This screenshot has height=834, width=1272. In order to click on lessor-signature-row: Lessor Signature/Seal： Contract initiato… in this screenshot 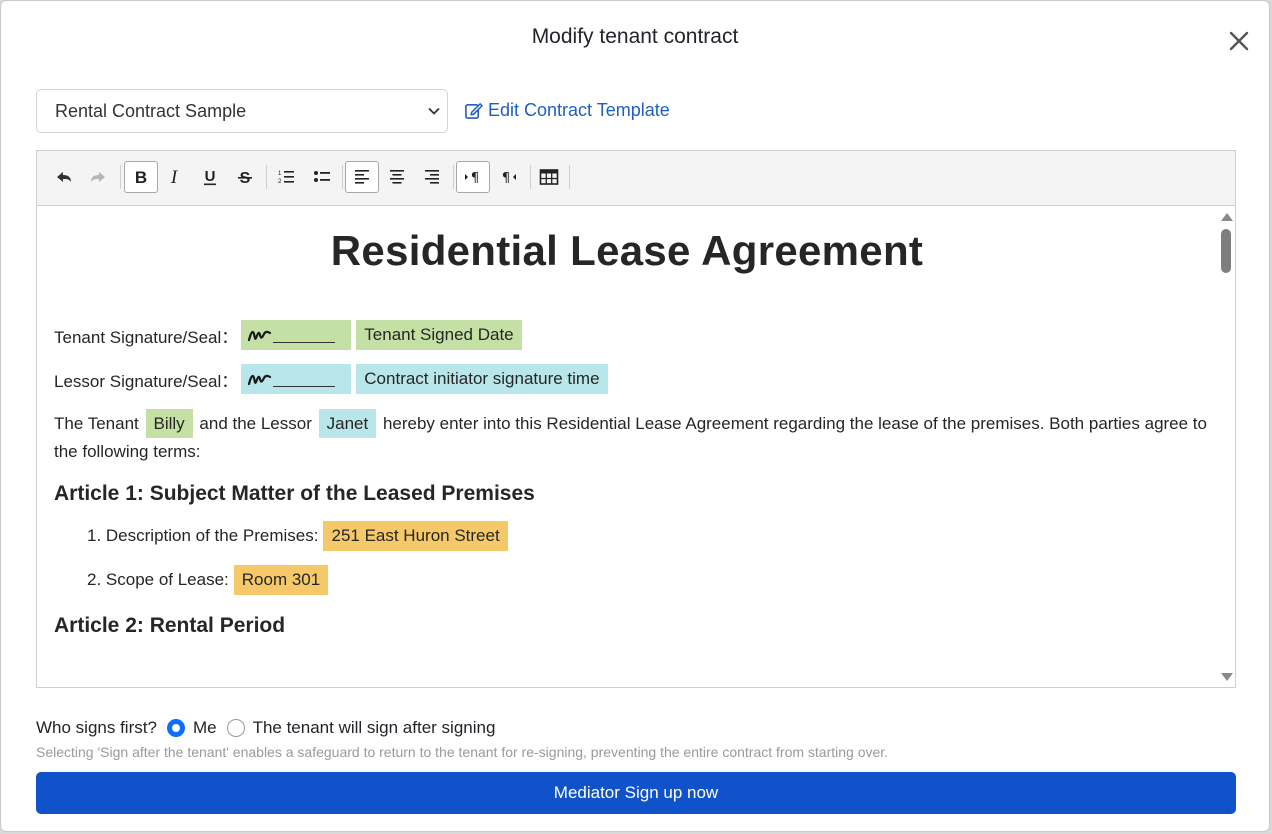, I will do `click(331, 379)`.